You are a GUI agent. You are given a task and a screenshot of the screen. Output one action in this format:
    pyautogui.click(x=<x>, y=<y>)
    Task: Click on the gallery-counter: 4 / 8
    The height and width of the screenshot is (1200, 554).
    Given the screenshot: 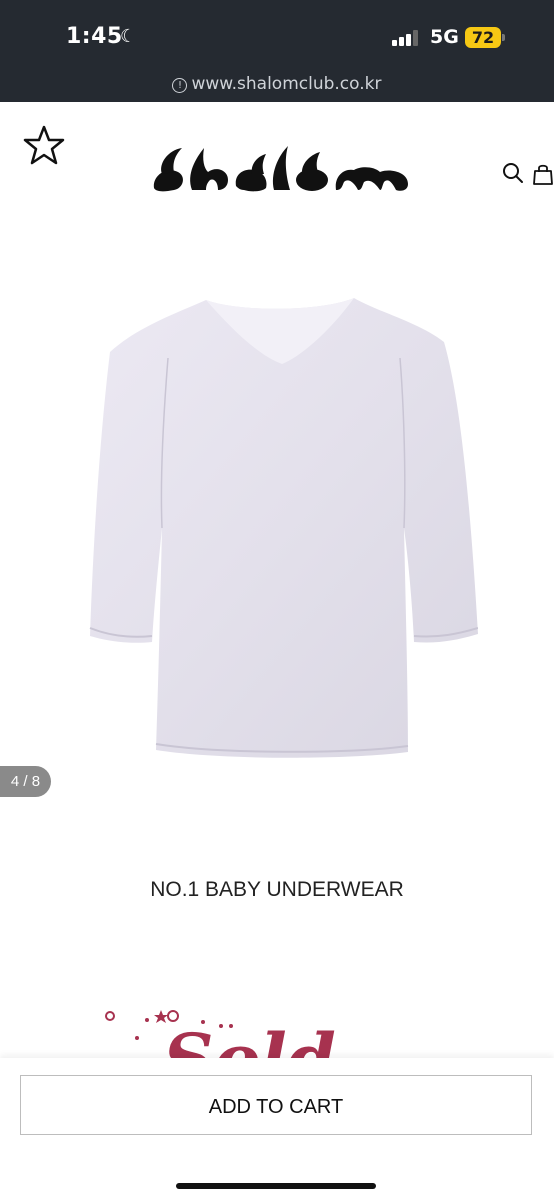 What is the action you would take?
    pyautogui.click(x=25, y=781)
    